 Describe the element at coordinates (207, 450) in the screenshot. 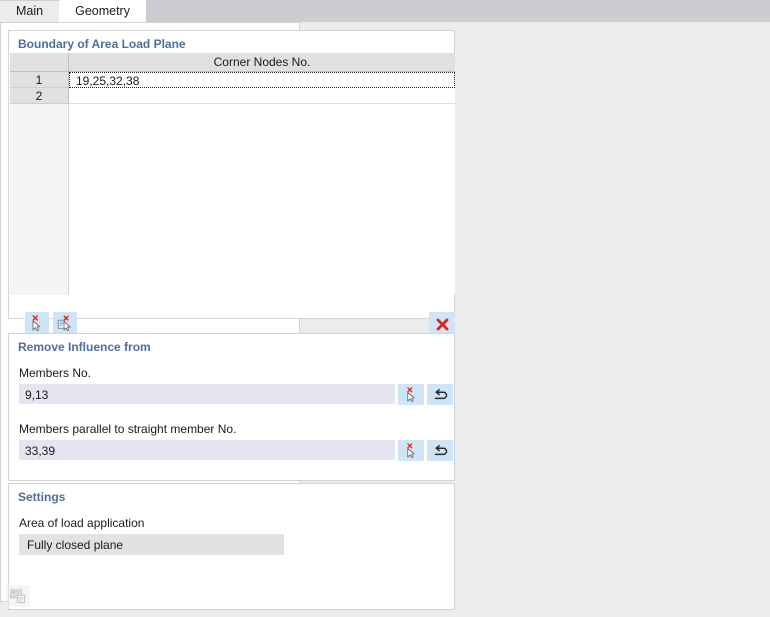

I see `members-parallel-input: 33,39` at that location.